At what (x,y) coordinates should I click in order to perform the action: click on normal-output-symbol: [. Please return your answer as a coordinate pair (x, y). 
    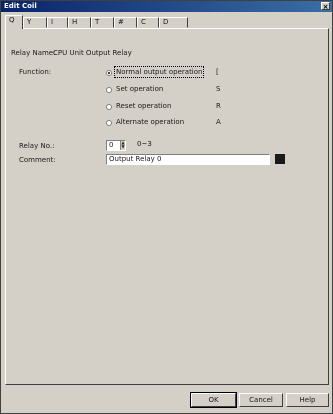
    Looking at the image, I should click on (217, 72).